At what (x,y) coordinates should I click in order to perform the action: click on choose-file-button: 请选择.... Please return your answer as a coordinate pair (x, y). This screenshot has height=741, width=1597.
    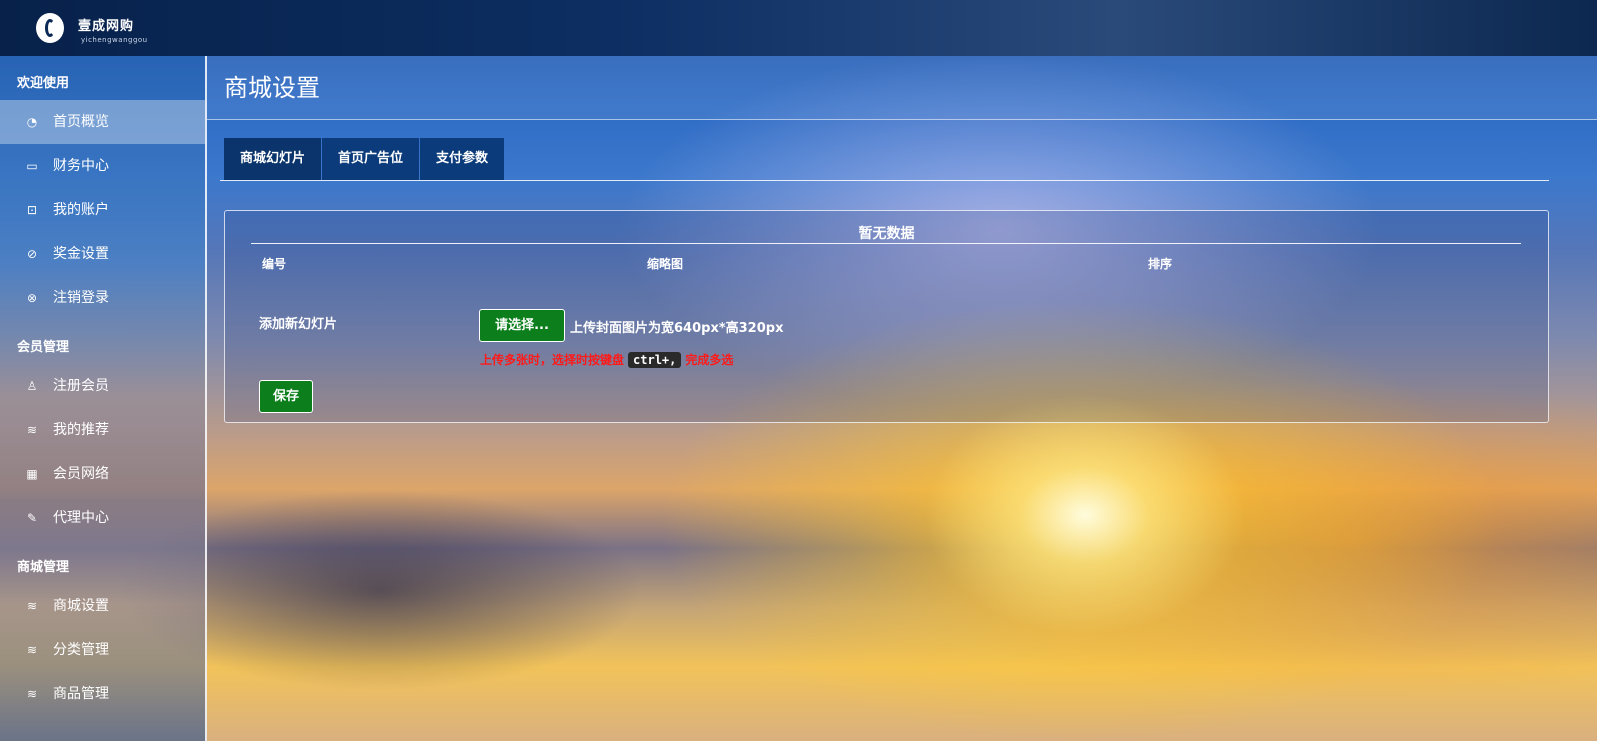
    Looking at the image, I should click on (522, 325).